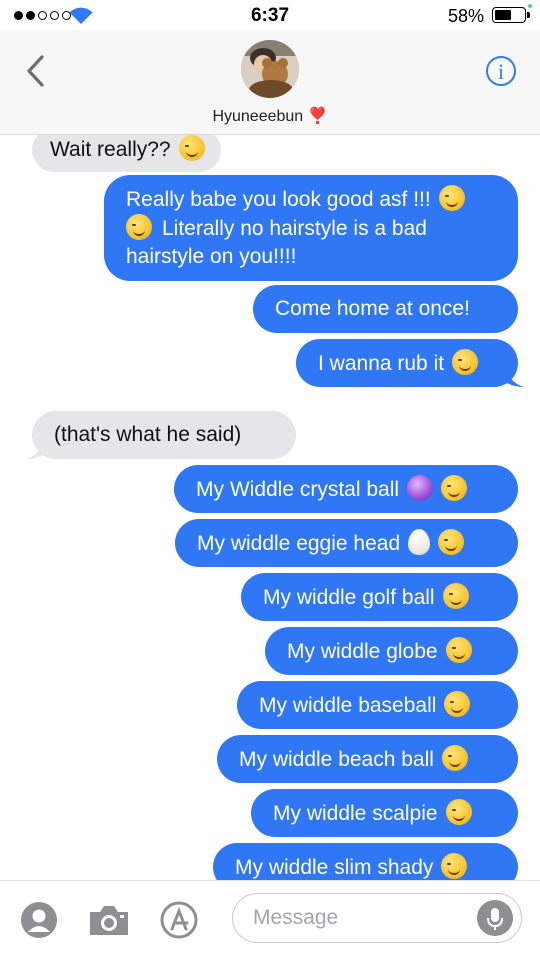 This screenshot has width=540, height=961. Describe the element at coordinates (420, 488) in the screenshot. I see `crystal-ball-emoji` at that location.